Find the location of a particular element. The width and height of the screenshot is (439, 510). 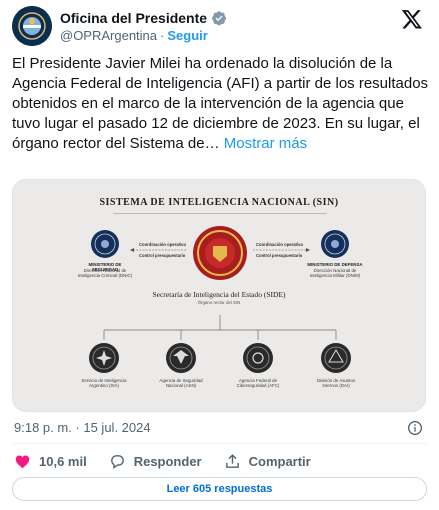

child-label-dai: División de Asuntos Internos (DAI) is located at coordinates (336, 383).